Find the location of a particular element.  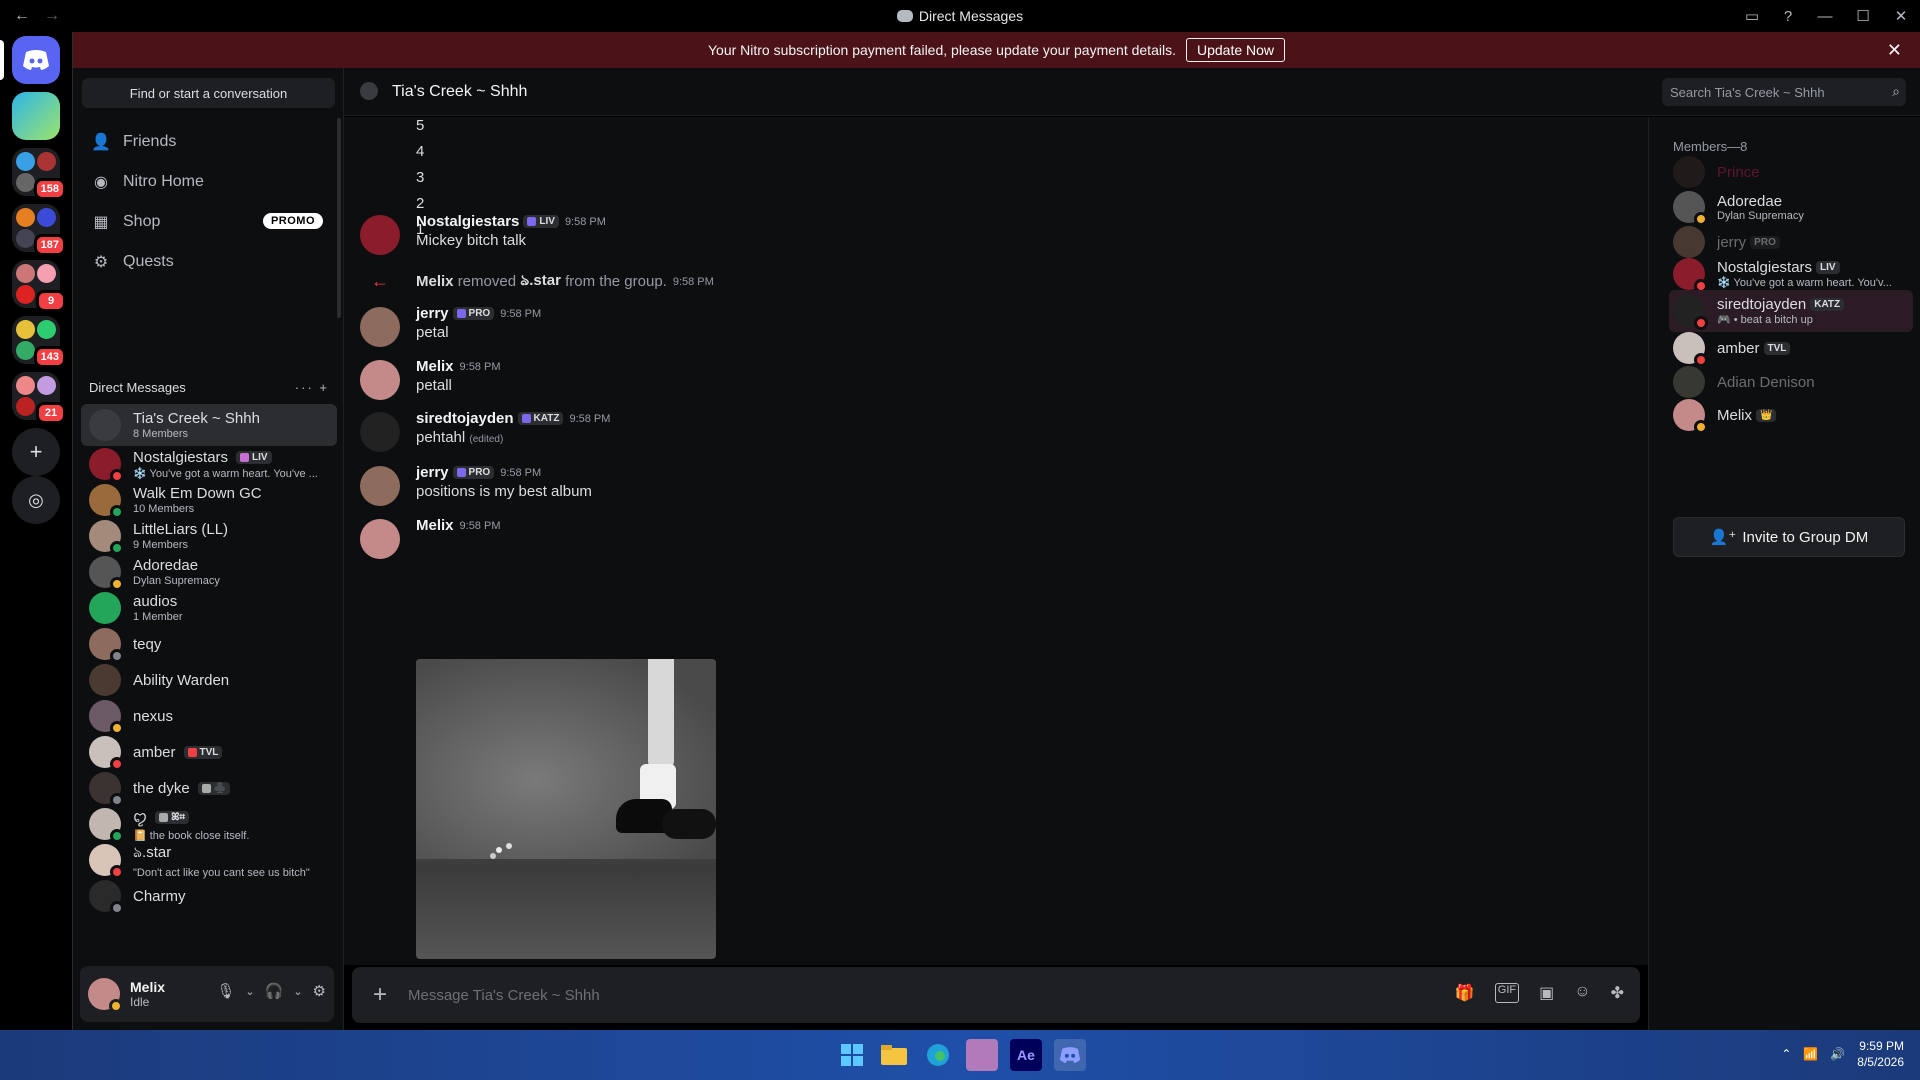

member-item: Melix 👑 is located at coordinates (1795, 415).